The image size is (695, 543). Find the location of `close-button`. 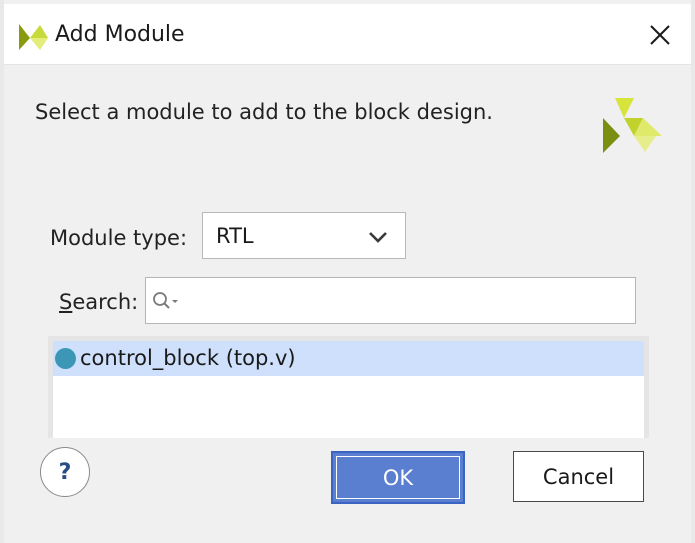

close-button is located at coordinates (660, 35).